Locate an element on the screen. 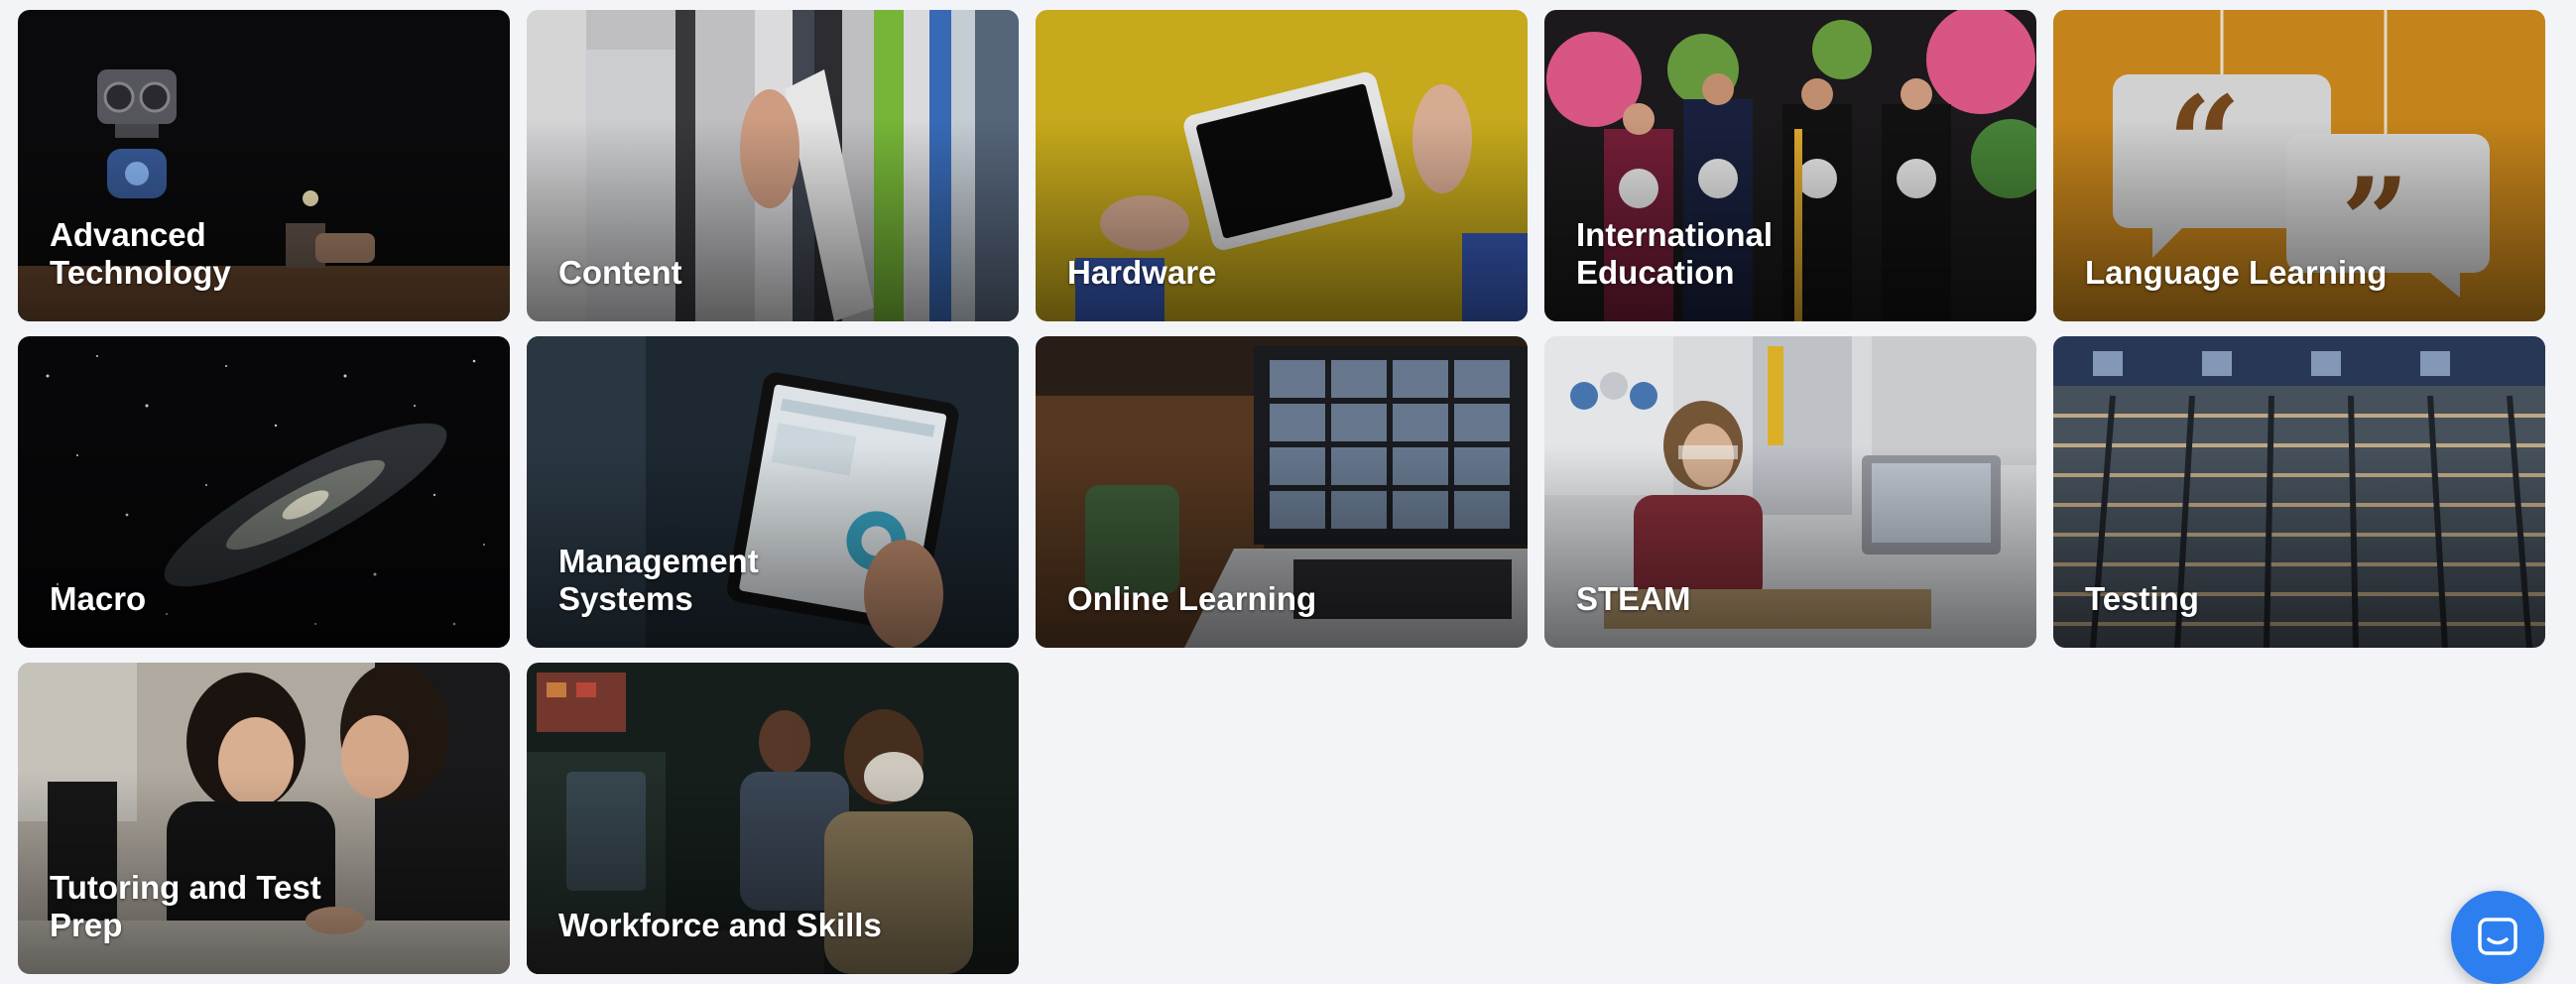 Image resolution: width=2576 pixels, height=984 pixels. category-card-testing: Testing is located at coordinates (2299, 492).